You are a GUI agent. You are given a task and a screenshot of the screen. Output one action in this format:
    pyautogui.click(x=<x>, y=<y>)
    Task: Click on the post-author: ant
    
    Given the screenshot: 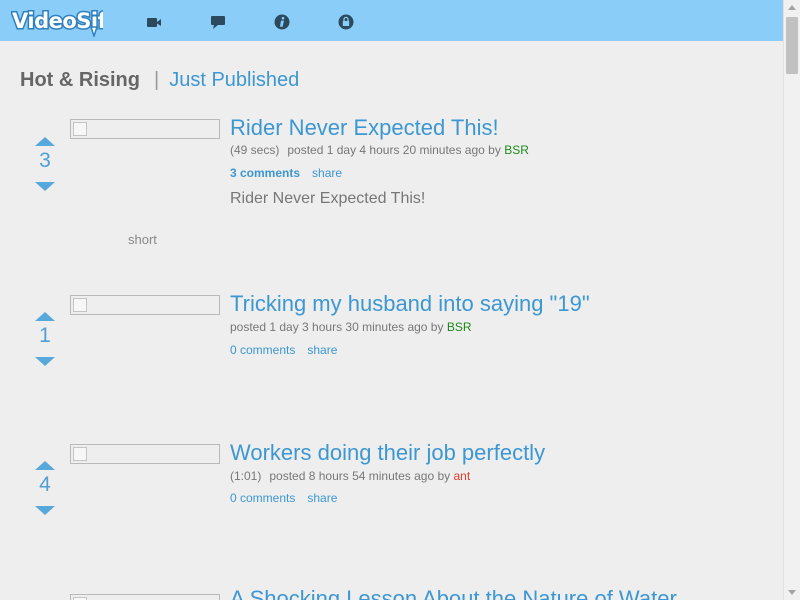 What is the action you would take?
    pyautogui.click(x=462, y=476)
    